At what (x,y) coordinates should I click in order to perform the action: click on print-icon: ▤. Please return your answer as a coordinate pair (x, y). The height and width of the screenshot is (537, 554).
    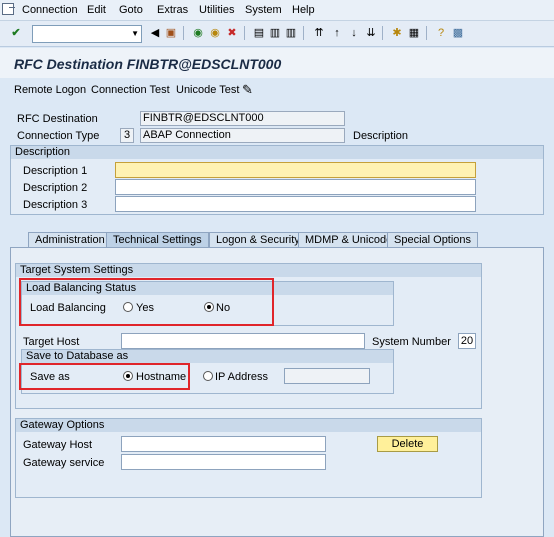
    Looking at the image, I should click on (259, 33).